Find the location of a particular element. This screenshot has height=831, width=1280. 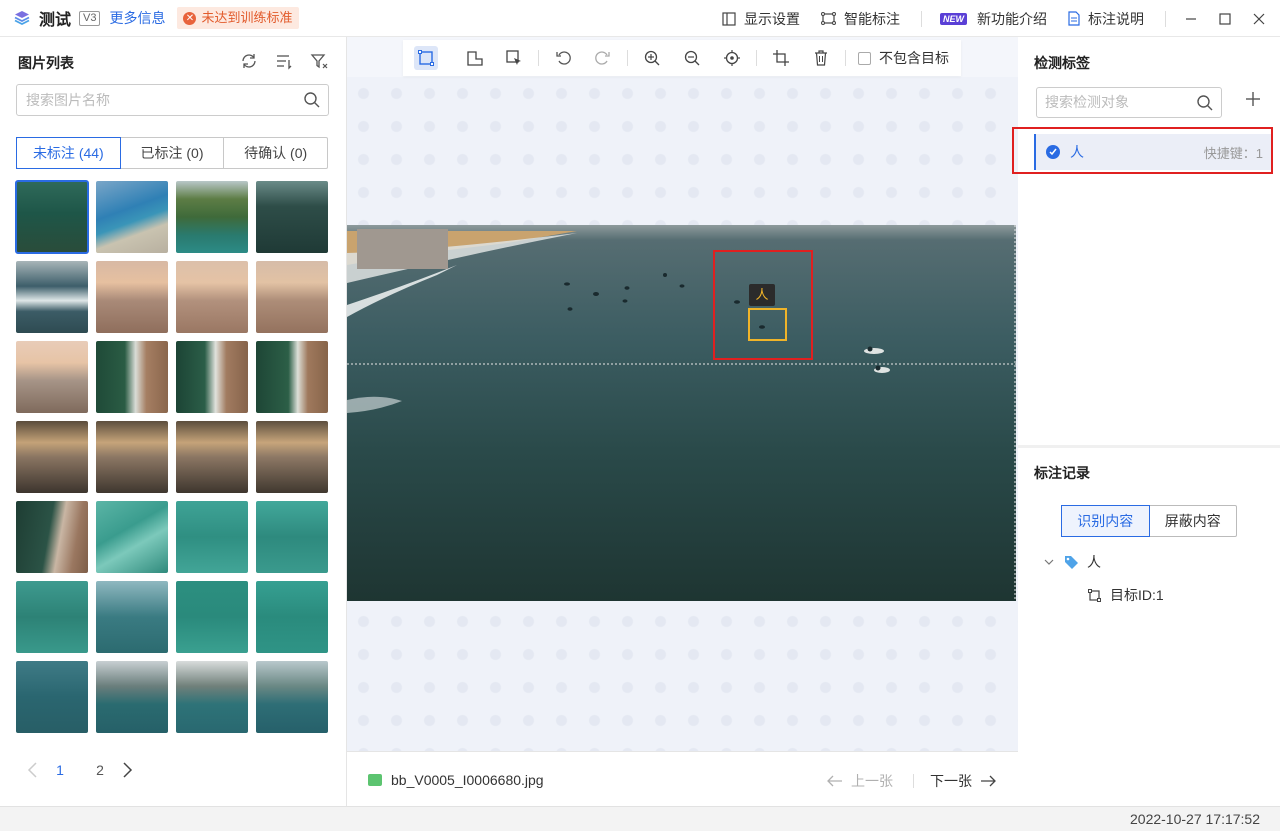

minimize-button is located at coordinates (1191, 19).